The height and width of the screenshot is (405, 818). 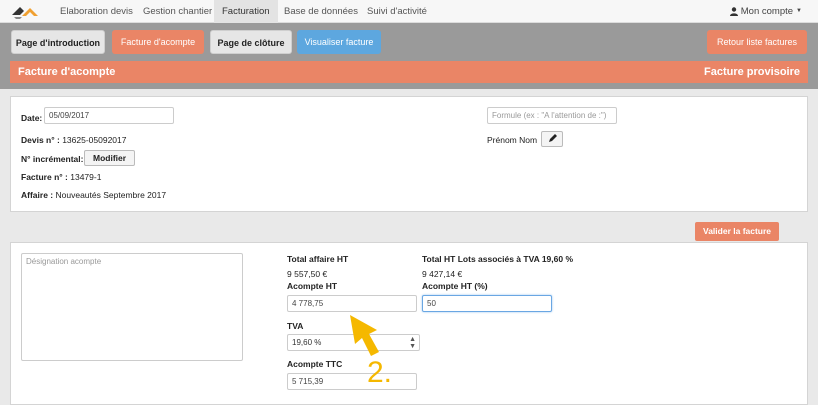 I want to click on tva-label: TVA, so click(x=295, y=326).